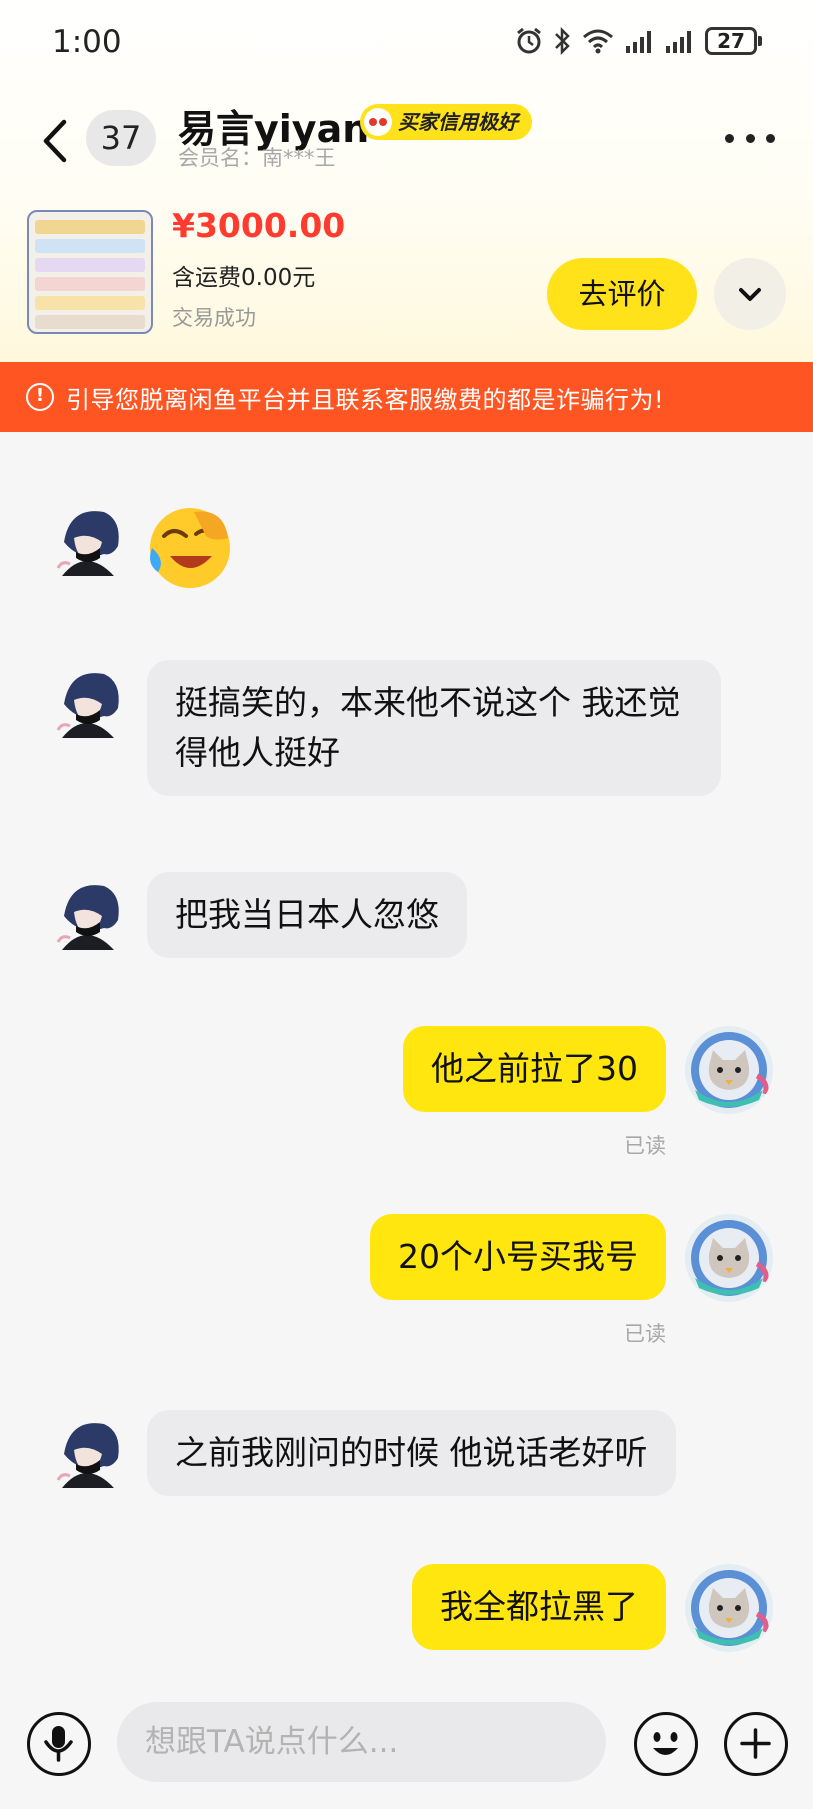  I want to click on input-bar, so click(406, 1750).